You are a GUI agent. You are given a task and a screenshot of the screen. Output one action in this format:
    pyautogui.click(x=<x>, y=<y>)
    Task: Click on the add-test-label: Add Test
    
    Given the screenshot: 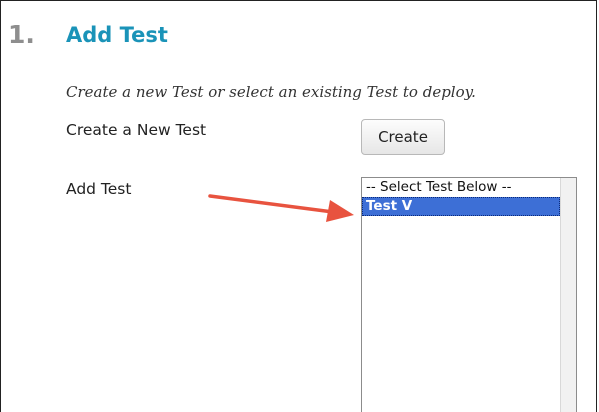 What is the action you would take?
    pyautogui.click(x=99, y=189)
    